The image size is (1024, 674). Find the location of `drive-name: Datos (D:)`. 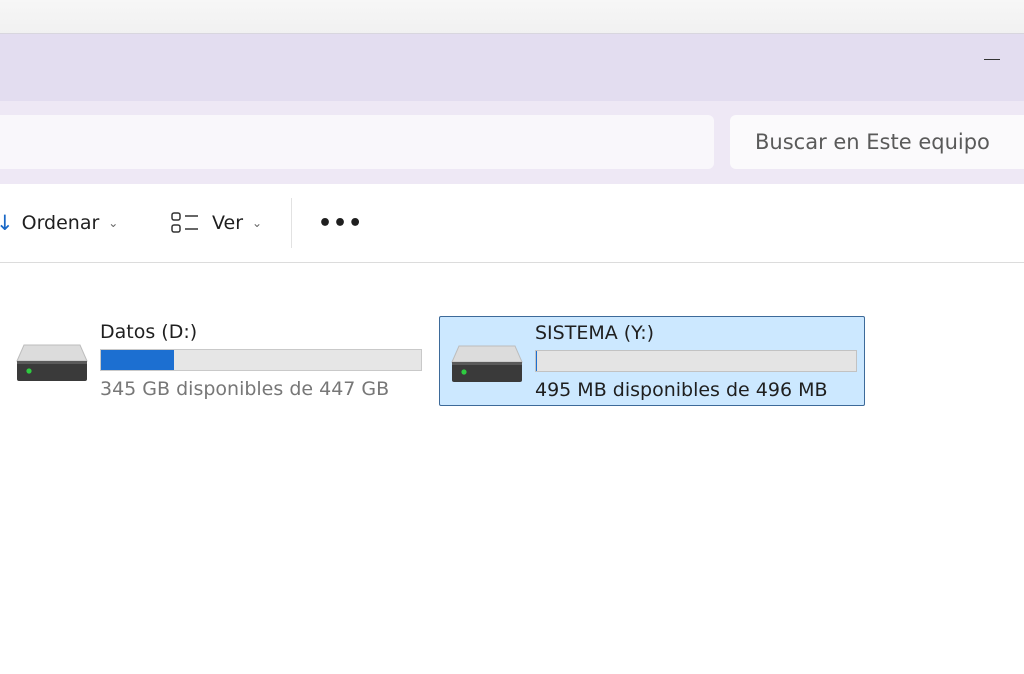

drive-name: Datos (D:) is located at coordinates (149, 332).